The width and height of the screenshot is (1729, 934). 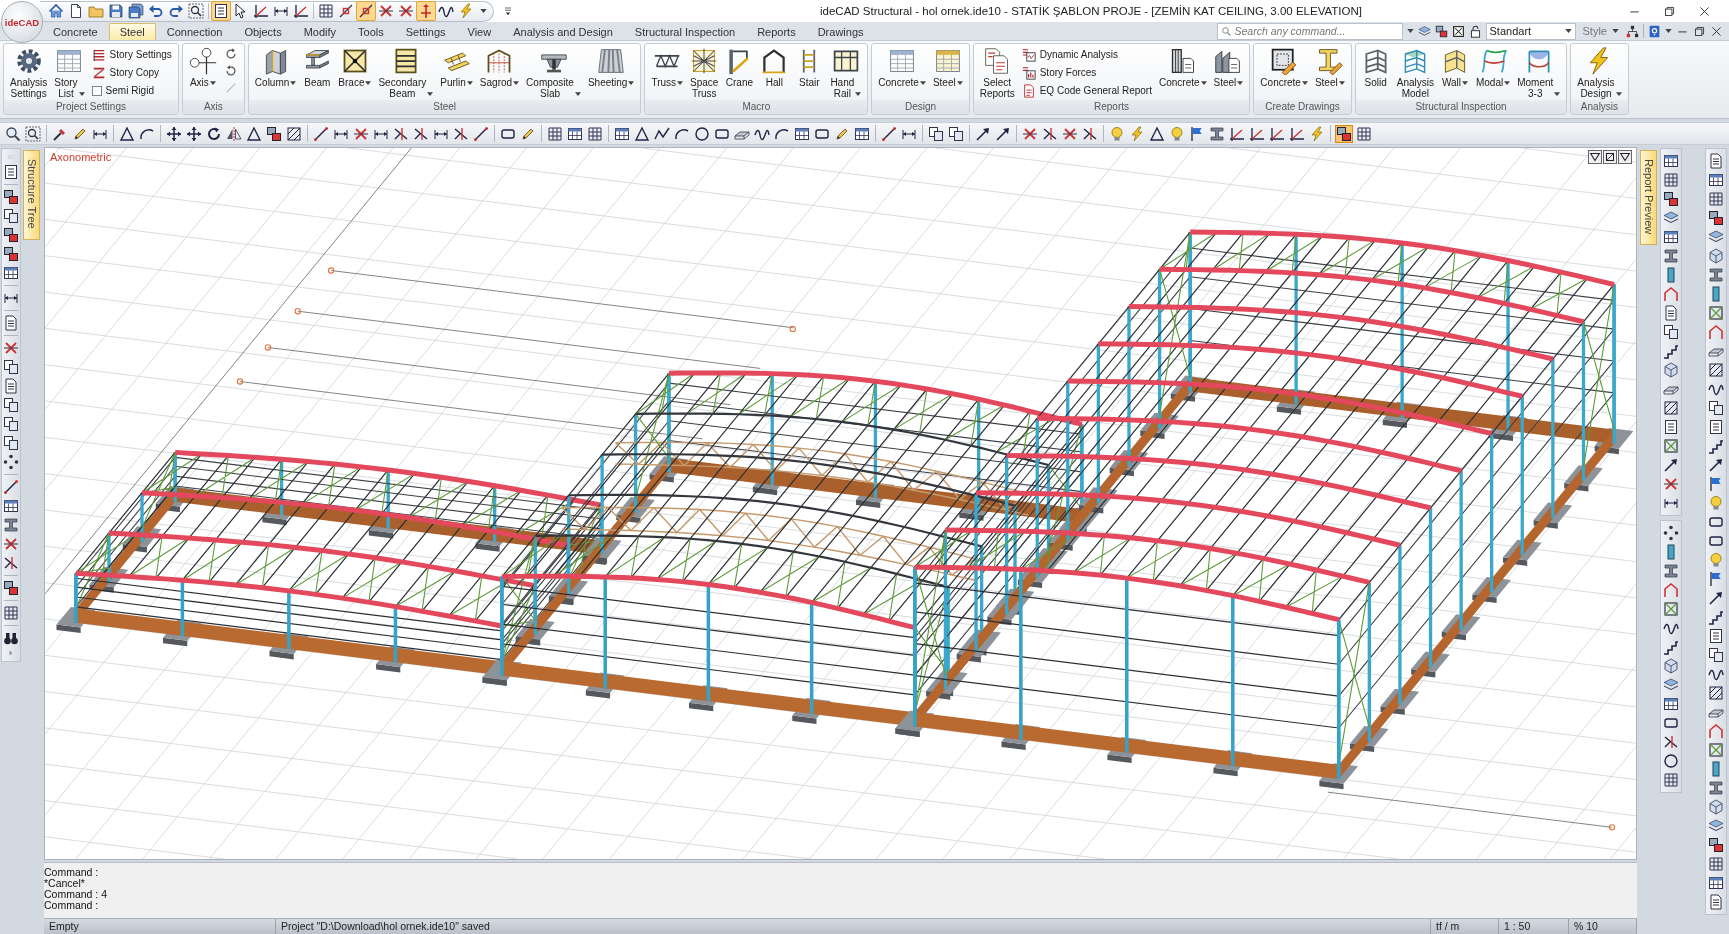 I want to click on ribbon-button: Story Copy, so click(x=131, y=72).